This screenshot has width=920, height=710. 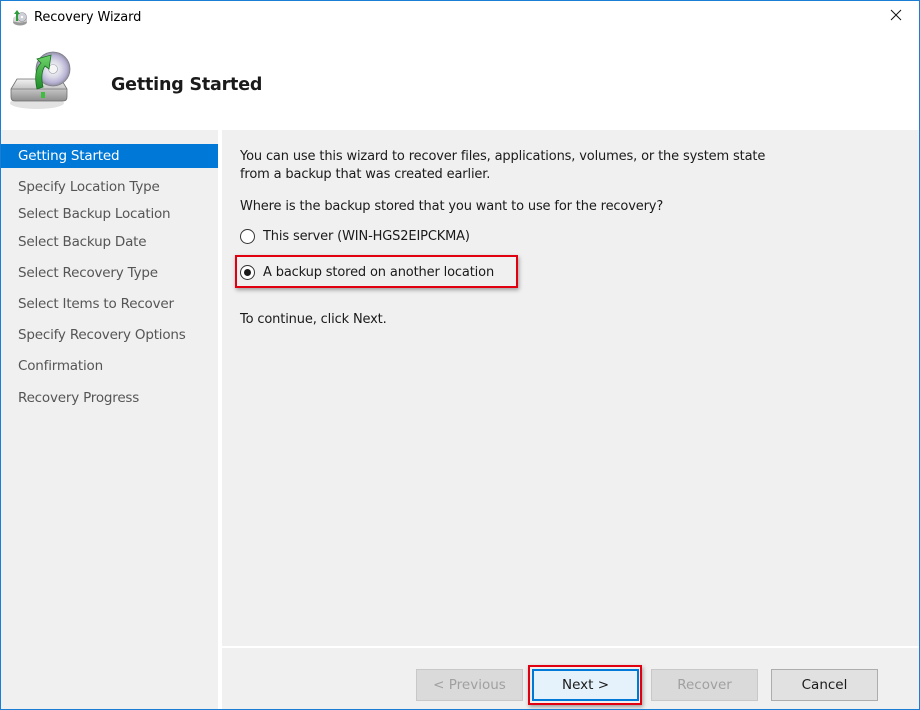 What do you see at coordinates (109, 398) in the screenshot?
I see `sidebar-item-recovery-progress: Recovery Progress` at bounding box center [109, 398].